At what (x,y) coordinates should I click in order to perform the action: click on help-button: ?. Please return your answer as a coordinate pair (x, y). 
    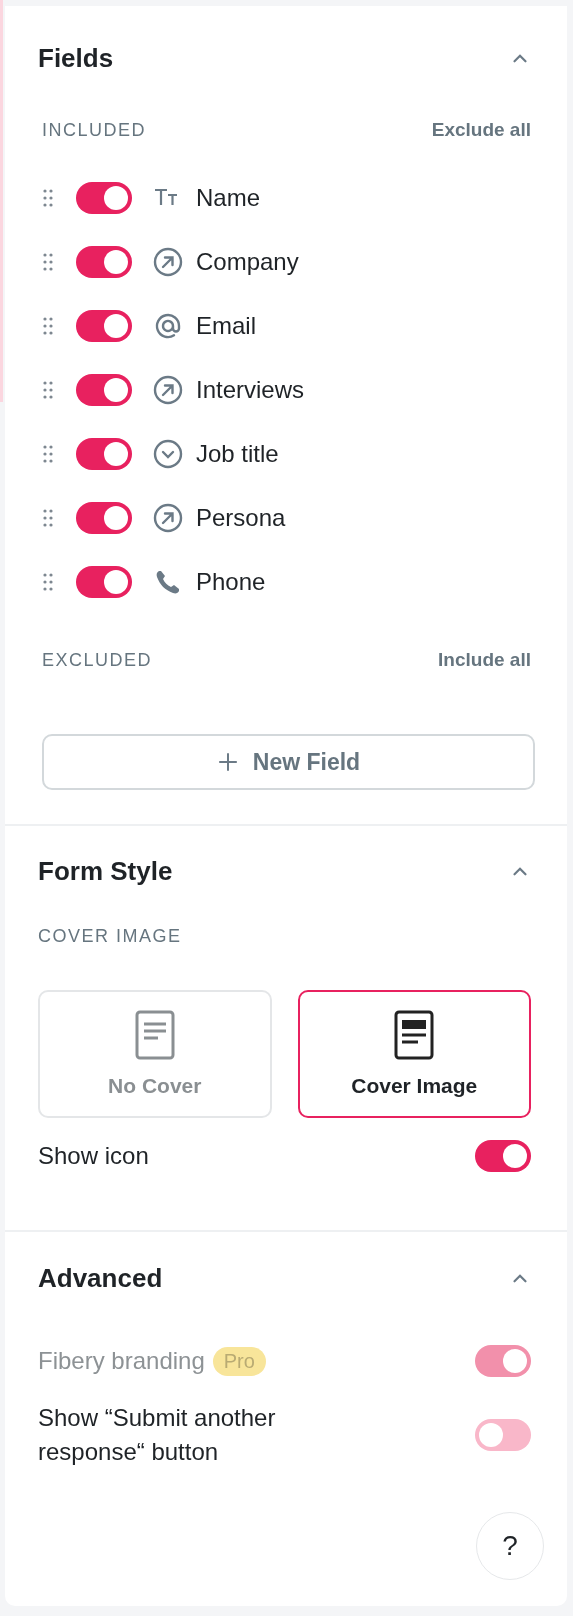
    Looking at the image, I should click on (510, 1546).